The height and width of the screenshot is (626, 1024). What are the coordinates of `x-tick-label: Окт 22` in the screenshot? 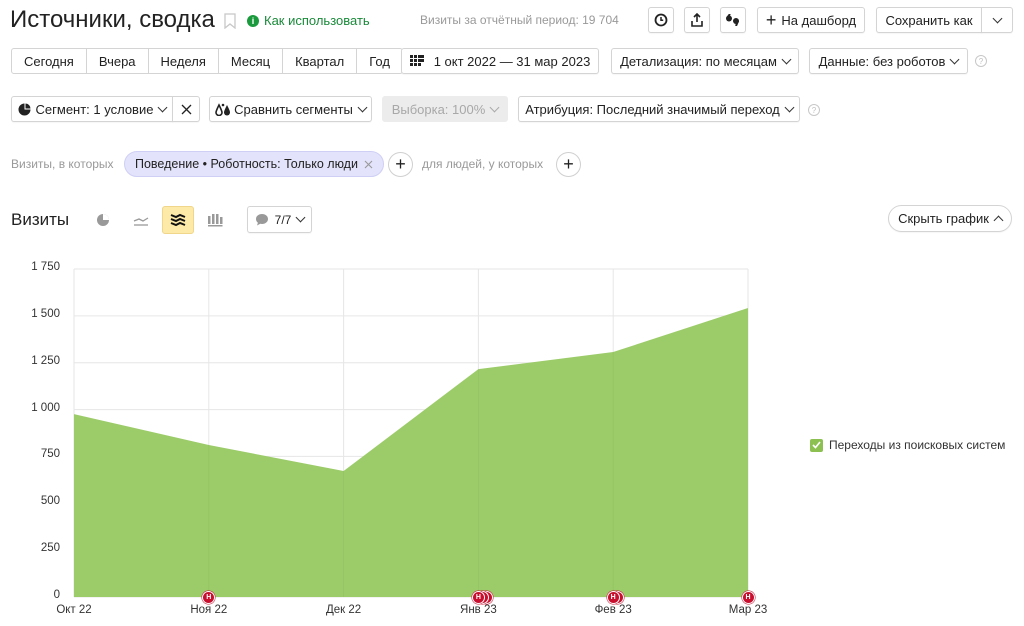 It's located at (74, 610).